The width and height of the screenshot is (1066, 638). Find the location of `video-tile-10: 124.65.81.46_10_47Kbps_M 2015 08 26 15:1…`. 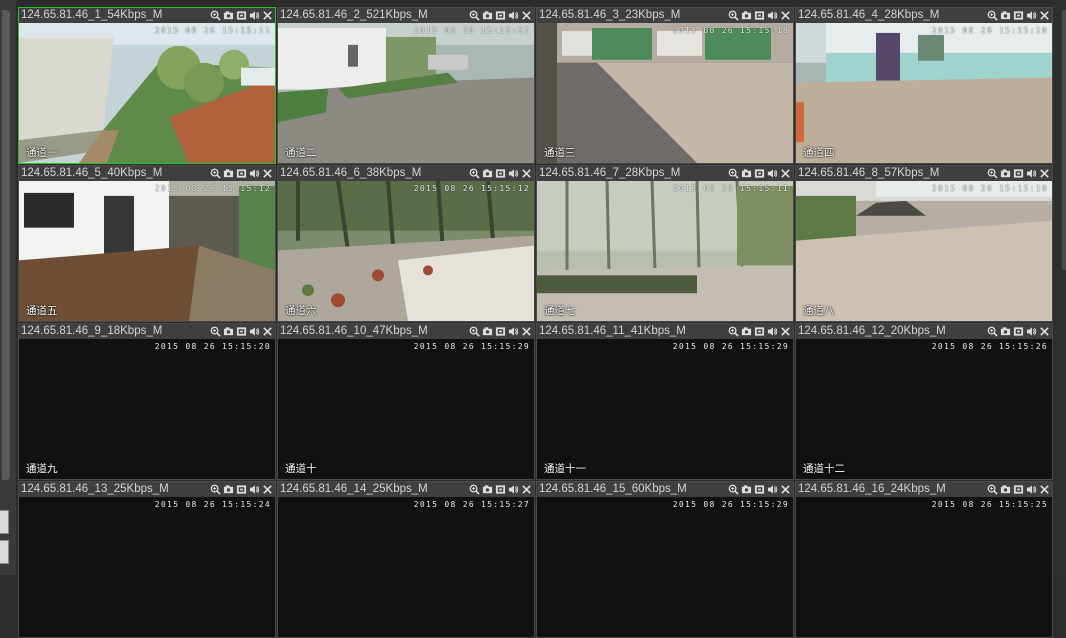

video-tile-10: 124.65.81.46_10_47Kbps_M 2015 08 26 15:1… is located at coordinates (406, 401).